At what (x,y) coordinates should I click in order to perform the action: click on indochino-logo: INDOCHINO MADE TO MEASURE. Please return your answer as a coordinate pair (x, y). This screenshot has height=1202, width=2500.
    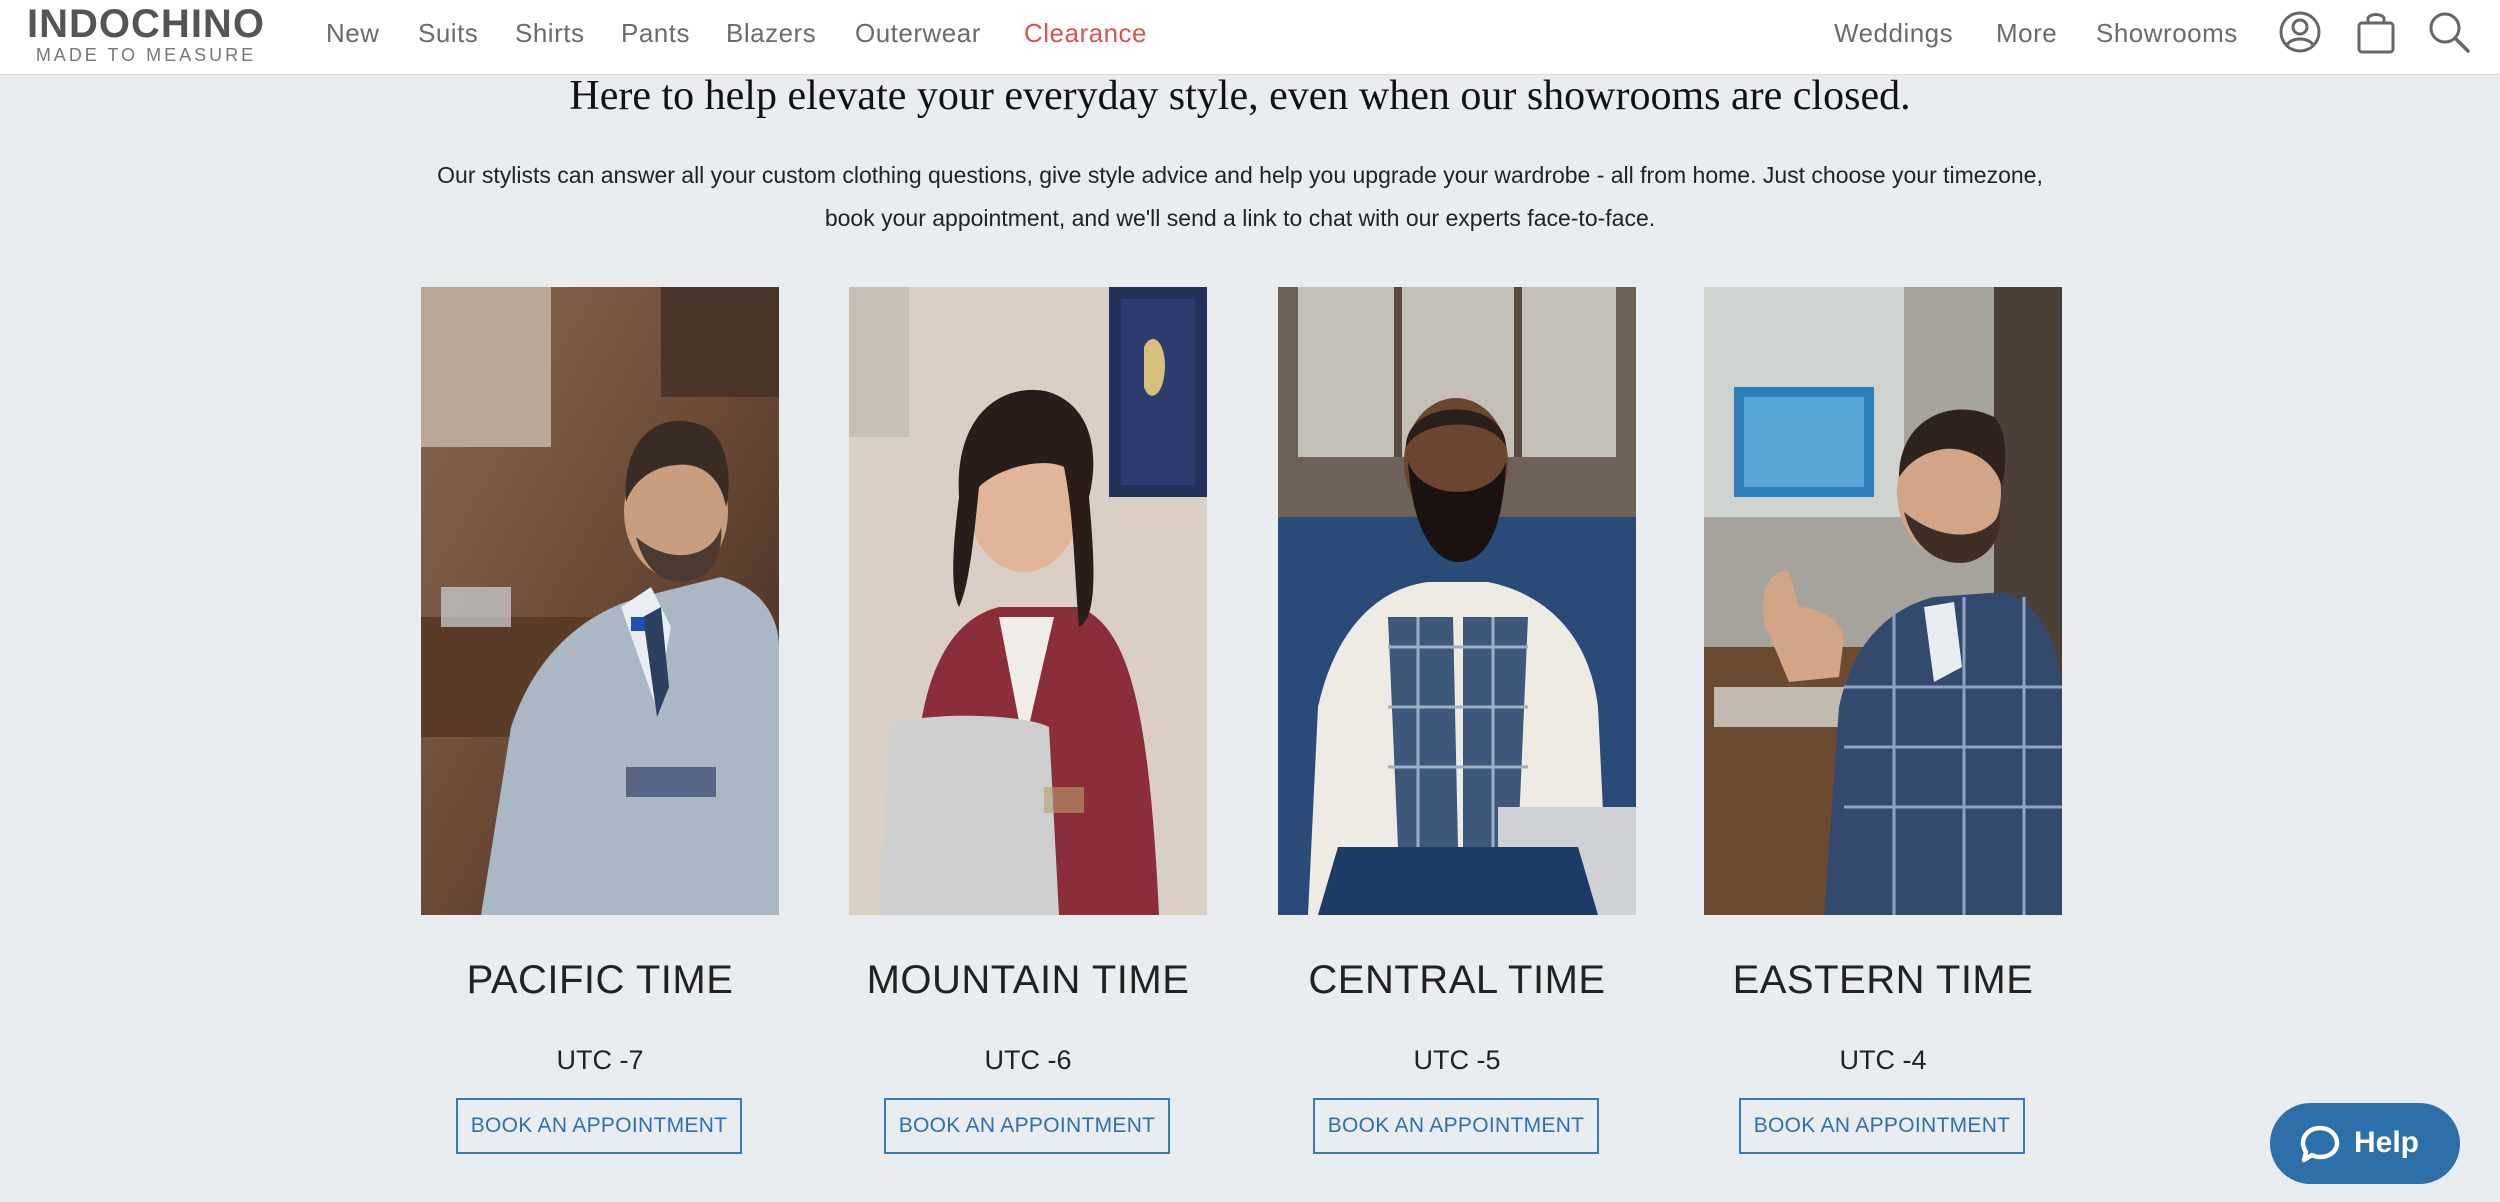
    Looking at the image, I should click on (146, 33).